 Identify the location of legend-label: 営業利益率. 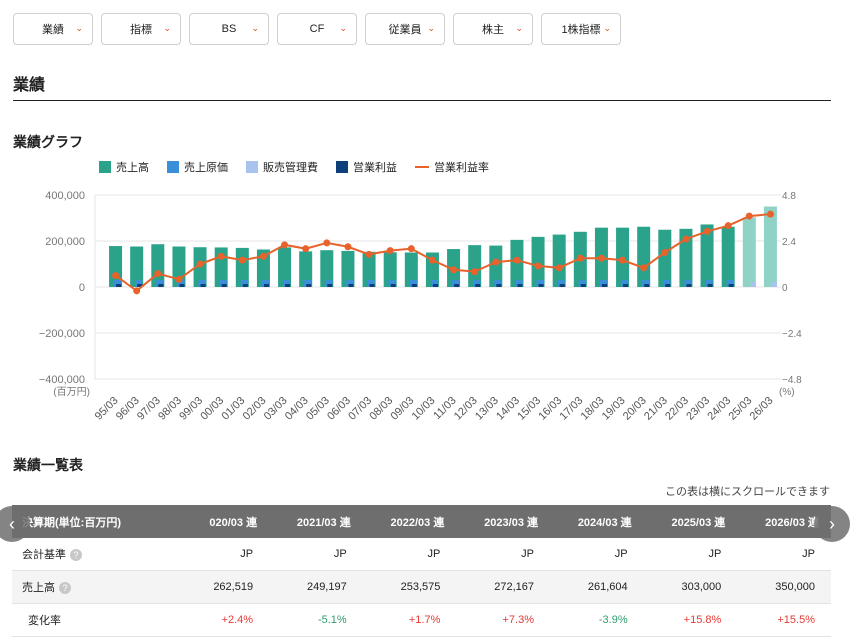
(461, 168).